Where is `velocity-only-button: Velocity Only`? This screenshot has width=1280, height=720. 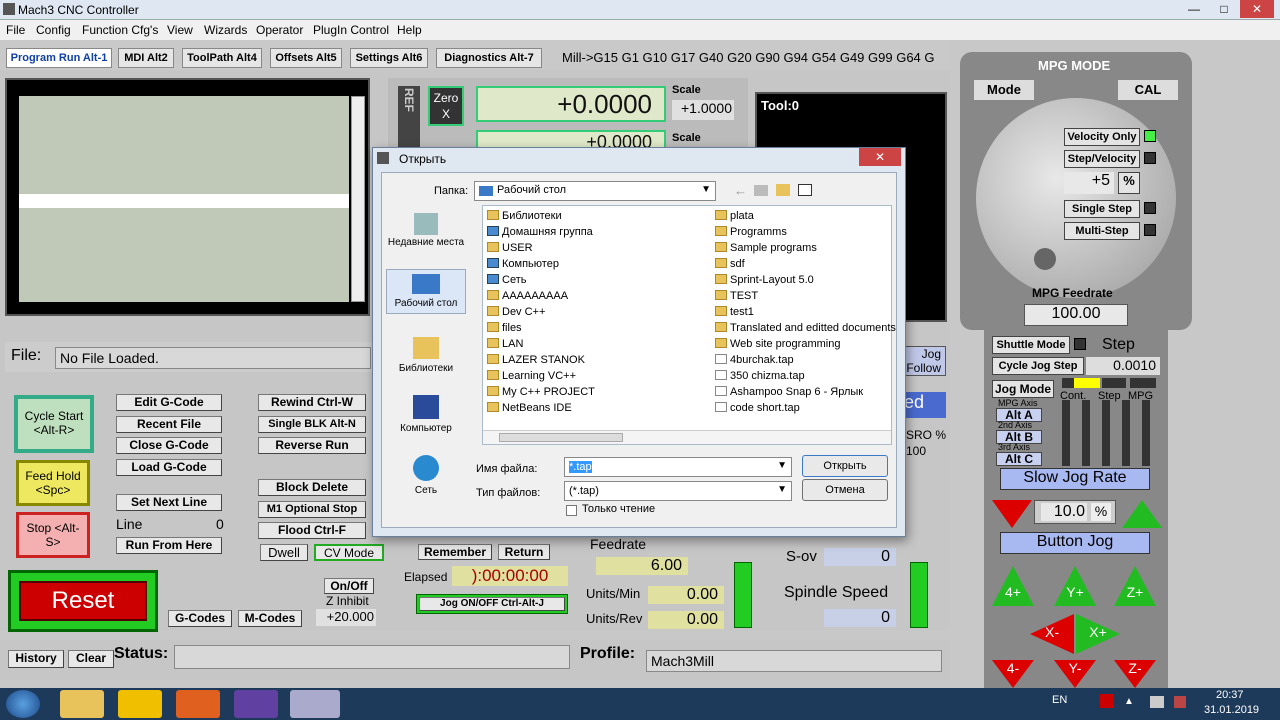
velocity-only-button: Velocity Only is located at coordinates (1102, 137).